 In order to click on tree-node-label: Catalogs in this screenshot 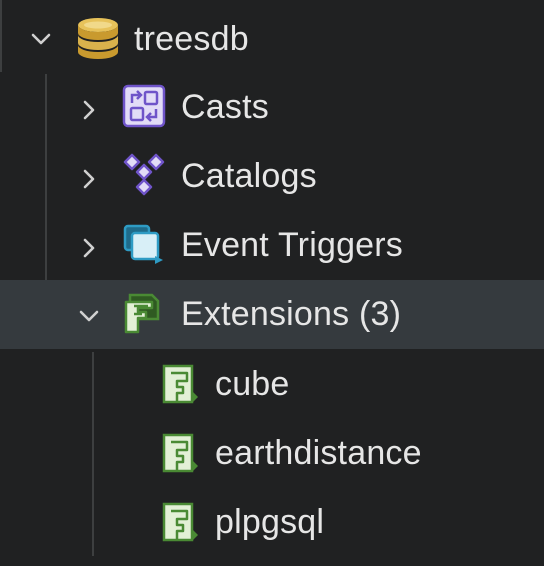, I will do `click(249, 176)`.